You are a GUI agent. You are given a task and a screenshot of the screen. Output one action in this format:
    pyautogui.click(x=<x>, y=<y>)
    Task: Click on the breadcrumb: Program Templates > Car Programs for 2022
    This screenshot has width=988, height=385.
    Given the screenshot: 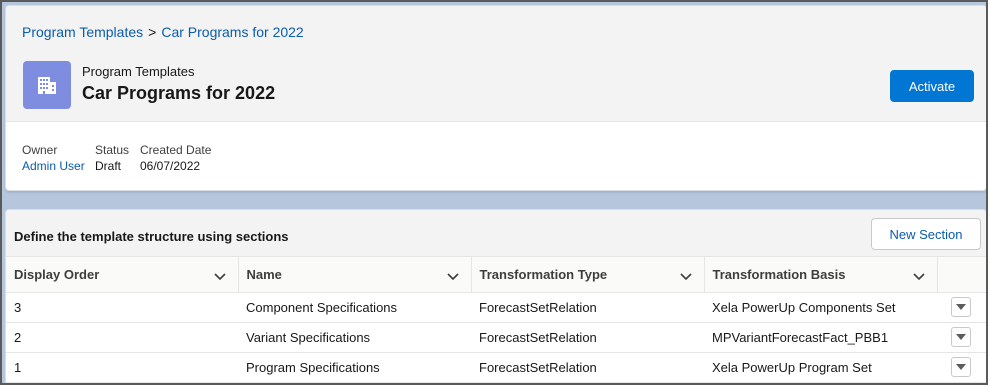 What is the action you would take?
    pyautogui.click(x=163, y=32)
    